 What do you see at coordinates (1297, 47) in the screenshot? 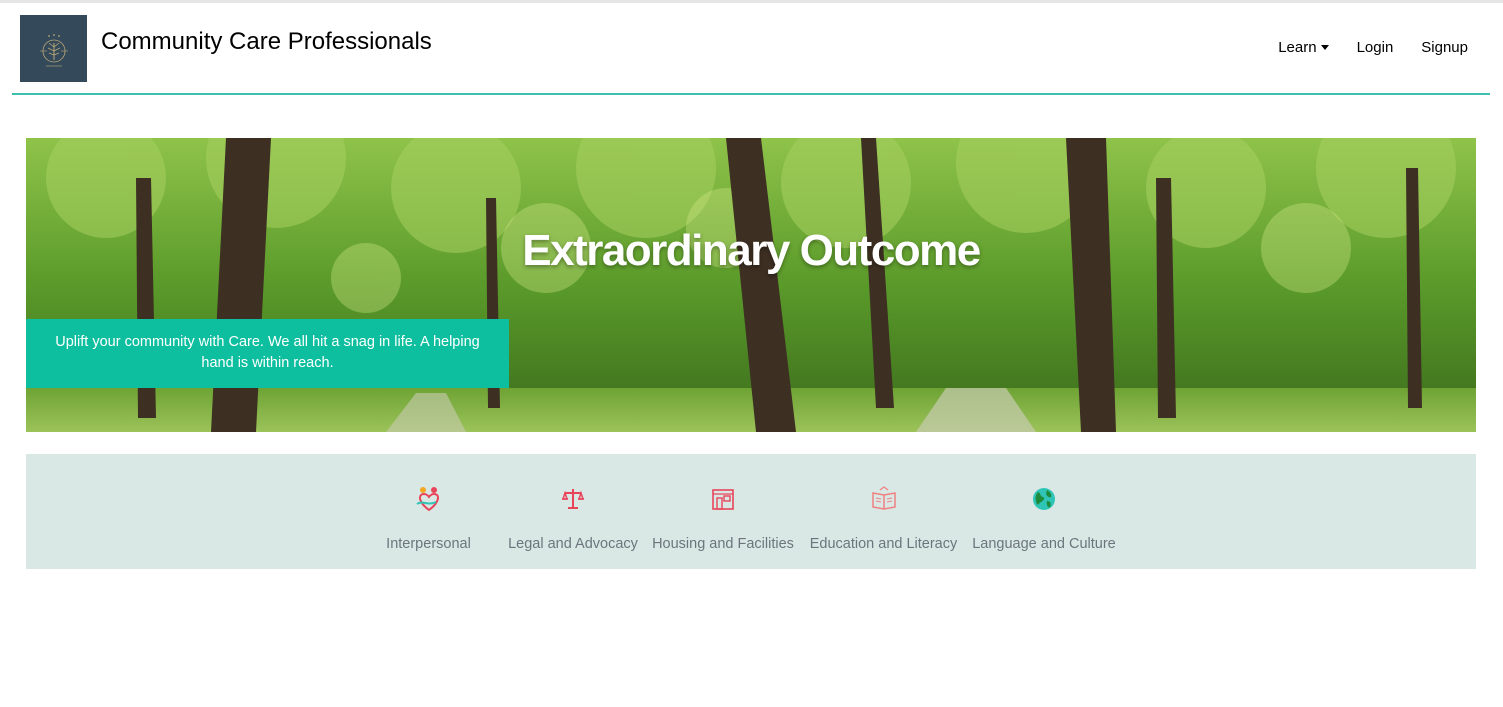
I see `nav-learn-label: Learn` at bounding box center [1297, 47].